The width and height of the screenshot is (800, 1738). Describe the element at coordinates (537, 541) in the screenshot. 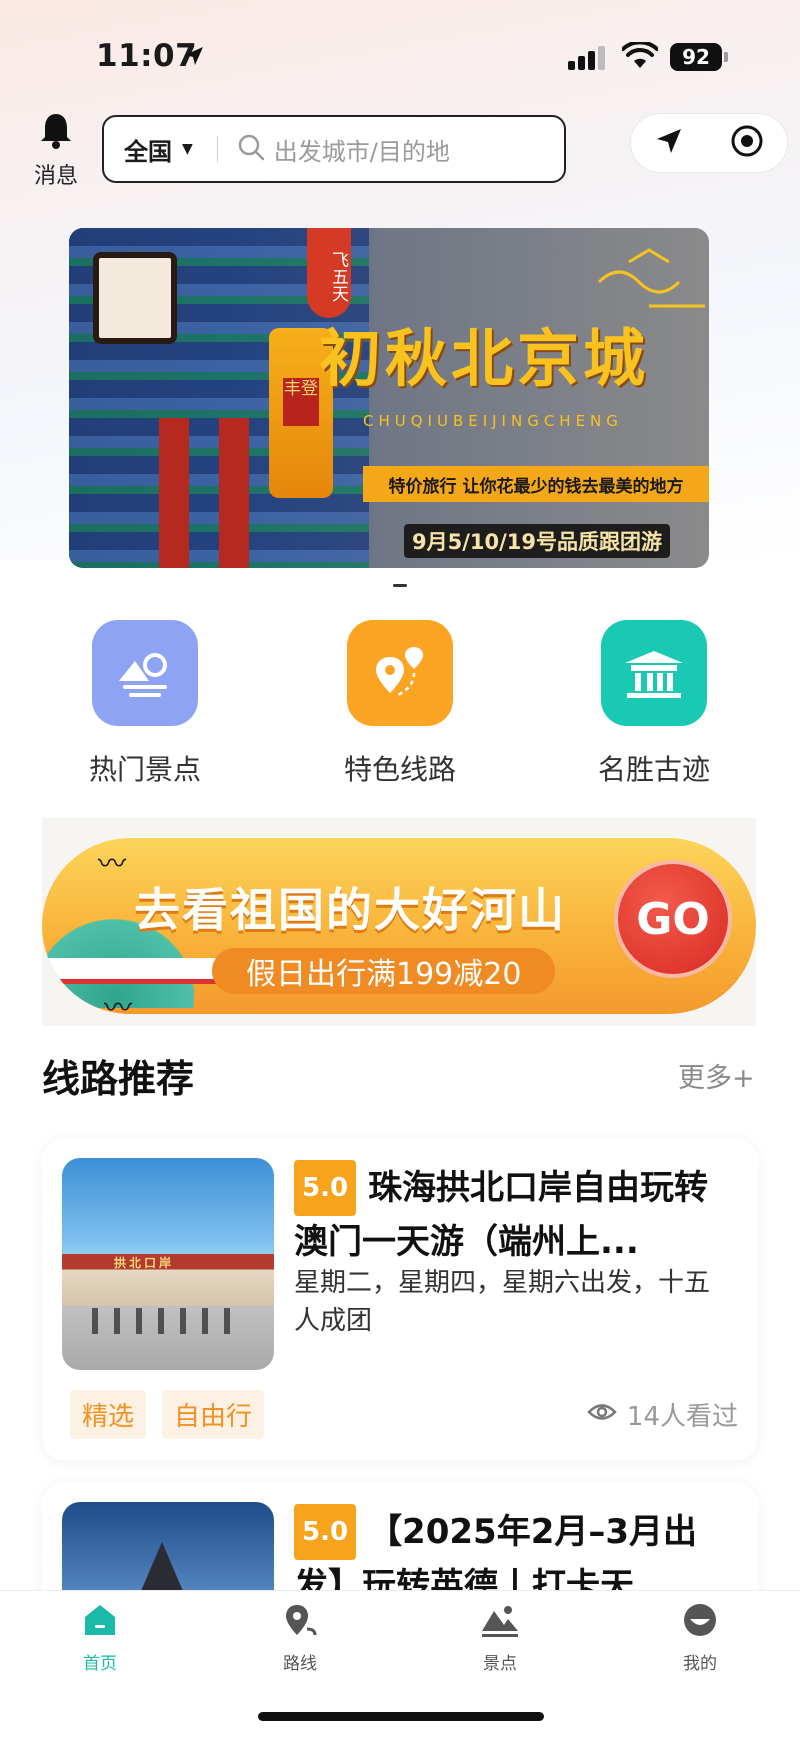

I see `banner-date: 9月5/10/19号品质跟团游` at that location.